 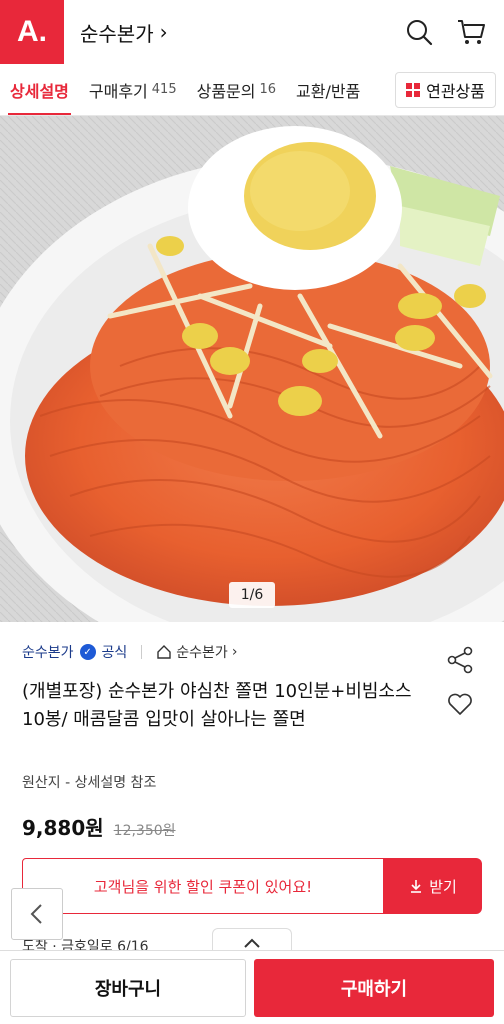 What do you see at coordinates (202, 653) in the screenshot?
I see `store-link-label: 순수본가` at bounding box center [202, 653].